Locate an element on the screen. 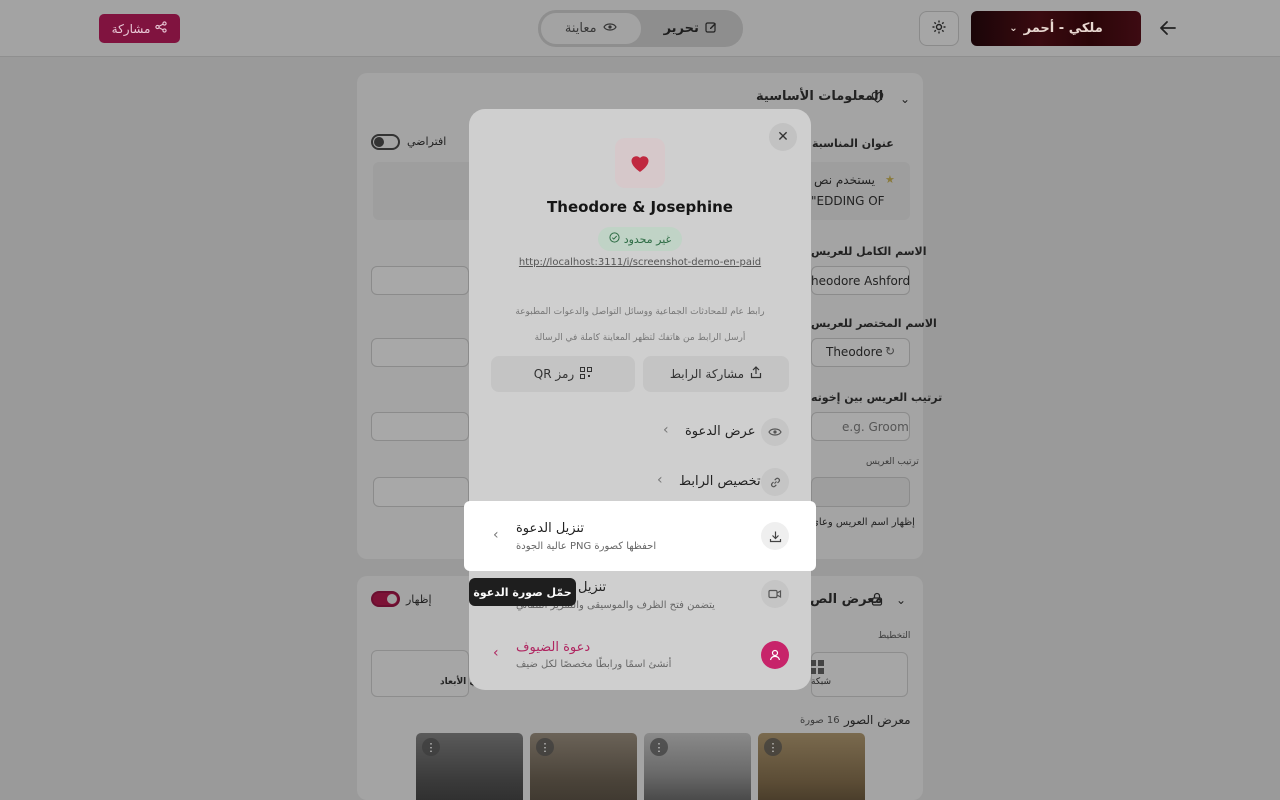 Image resolution: width=1280 pixels, height=800 pixels. mode-toggle: معاينة تحرير is located at coordinates (640, 28).